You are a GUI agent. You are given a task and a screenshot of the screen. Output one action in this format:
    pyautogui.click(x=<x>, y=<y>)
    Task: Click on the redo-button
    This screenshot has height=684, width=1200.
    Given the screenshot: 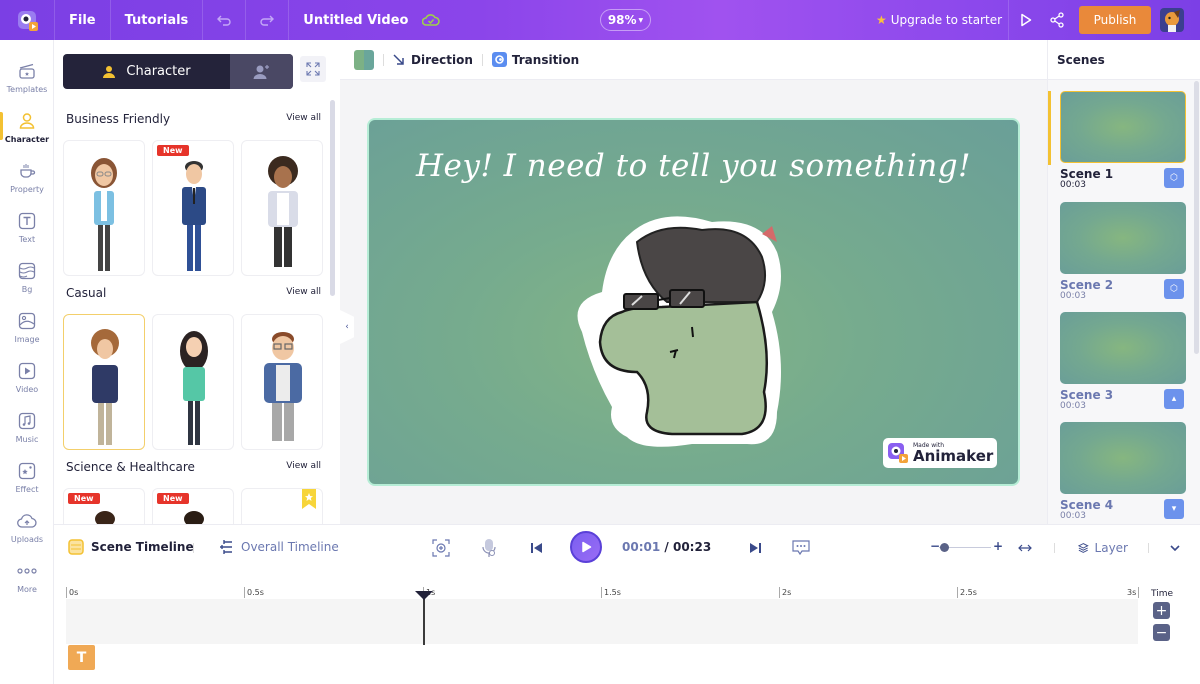 What is the action you would take?
    pyautogui.click(x=267, y=20)
    